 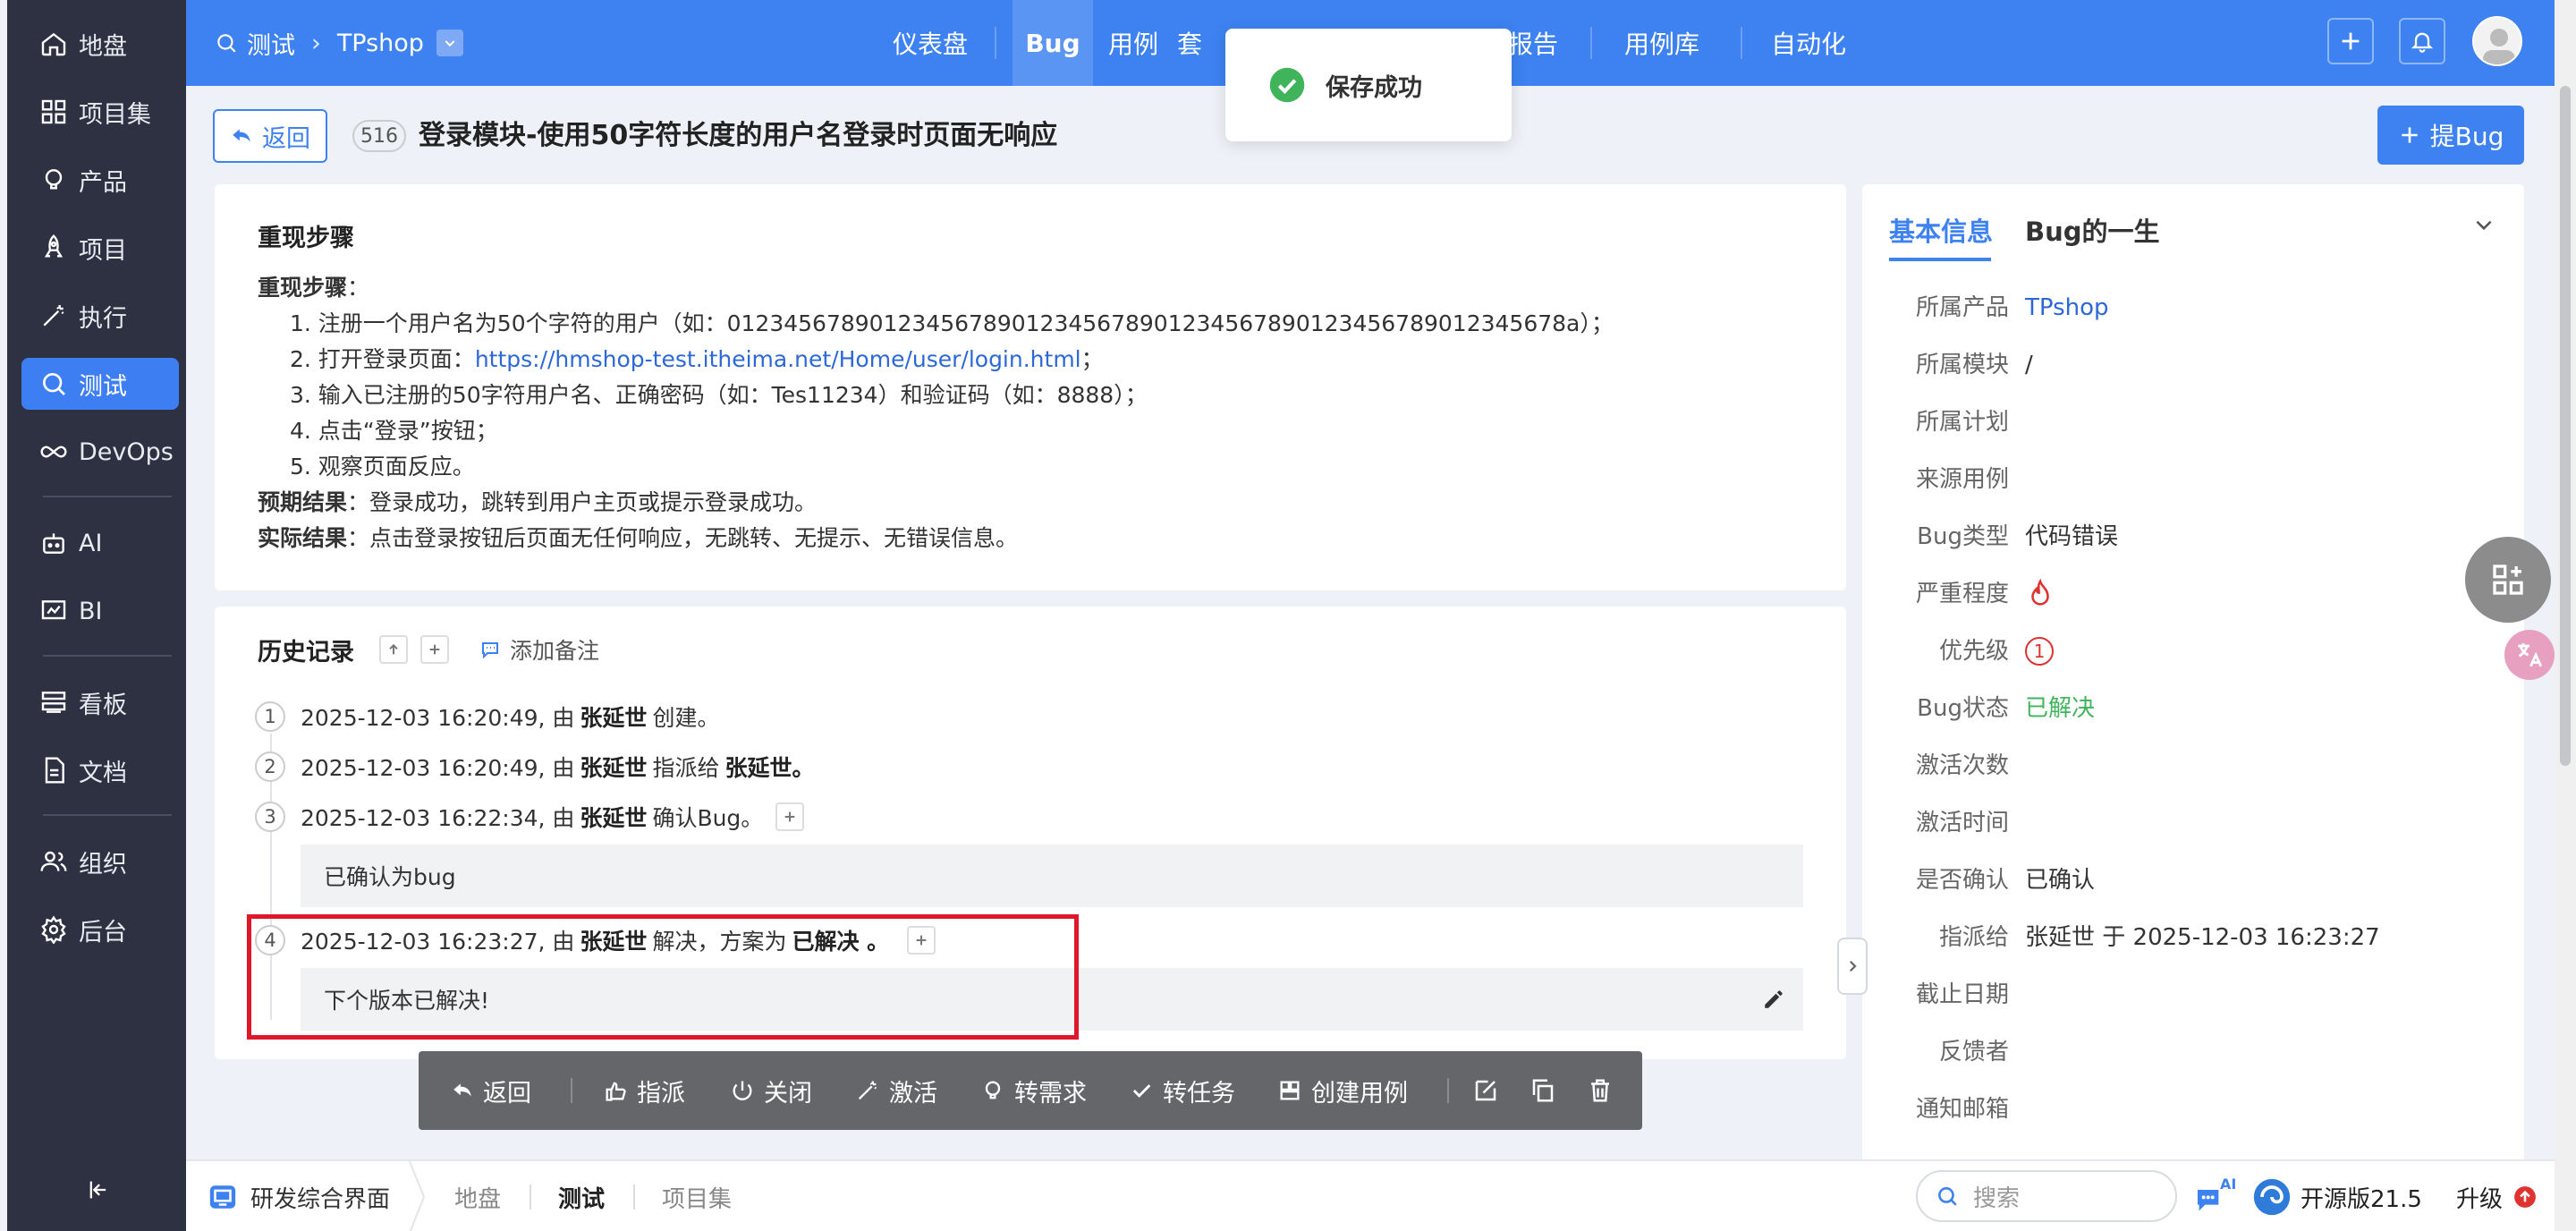 What do you see at coordinates (1342, 1090) in the screenshot?
I see `action-create-case-button: 创建用例` at bounding box center [1342, 1090].